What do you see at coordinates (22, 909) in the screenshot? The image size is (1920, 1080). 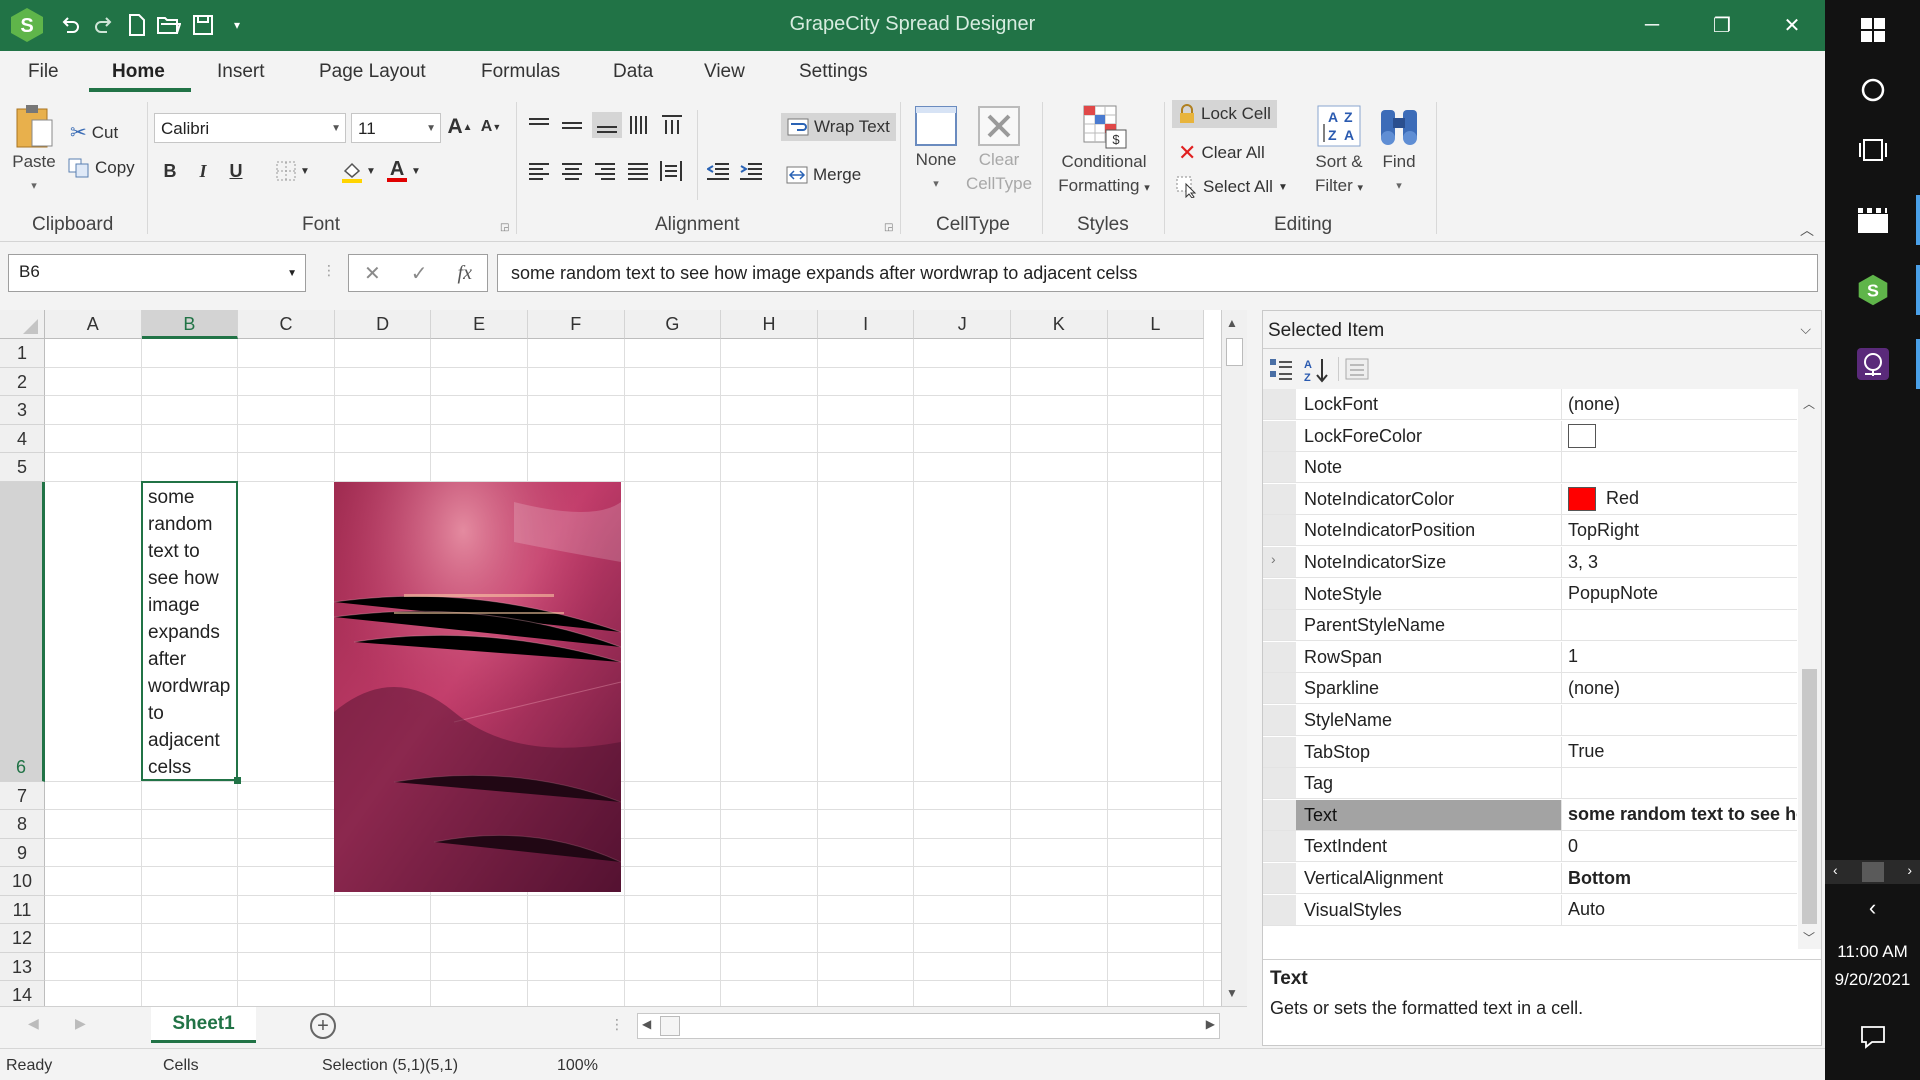 I see `row-header-11: 11` at bounding box center [22, 909].